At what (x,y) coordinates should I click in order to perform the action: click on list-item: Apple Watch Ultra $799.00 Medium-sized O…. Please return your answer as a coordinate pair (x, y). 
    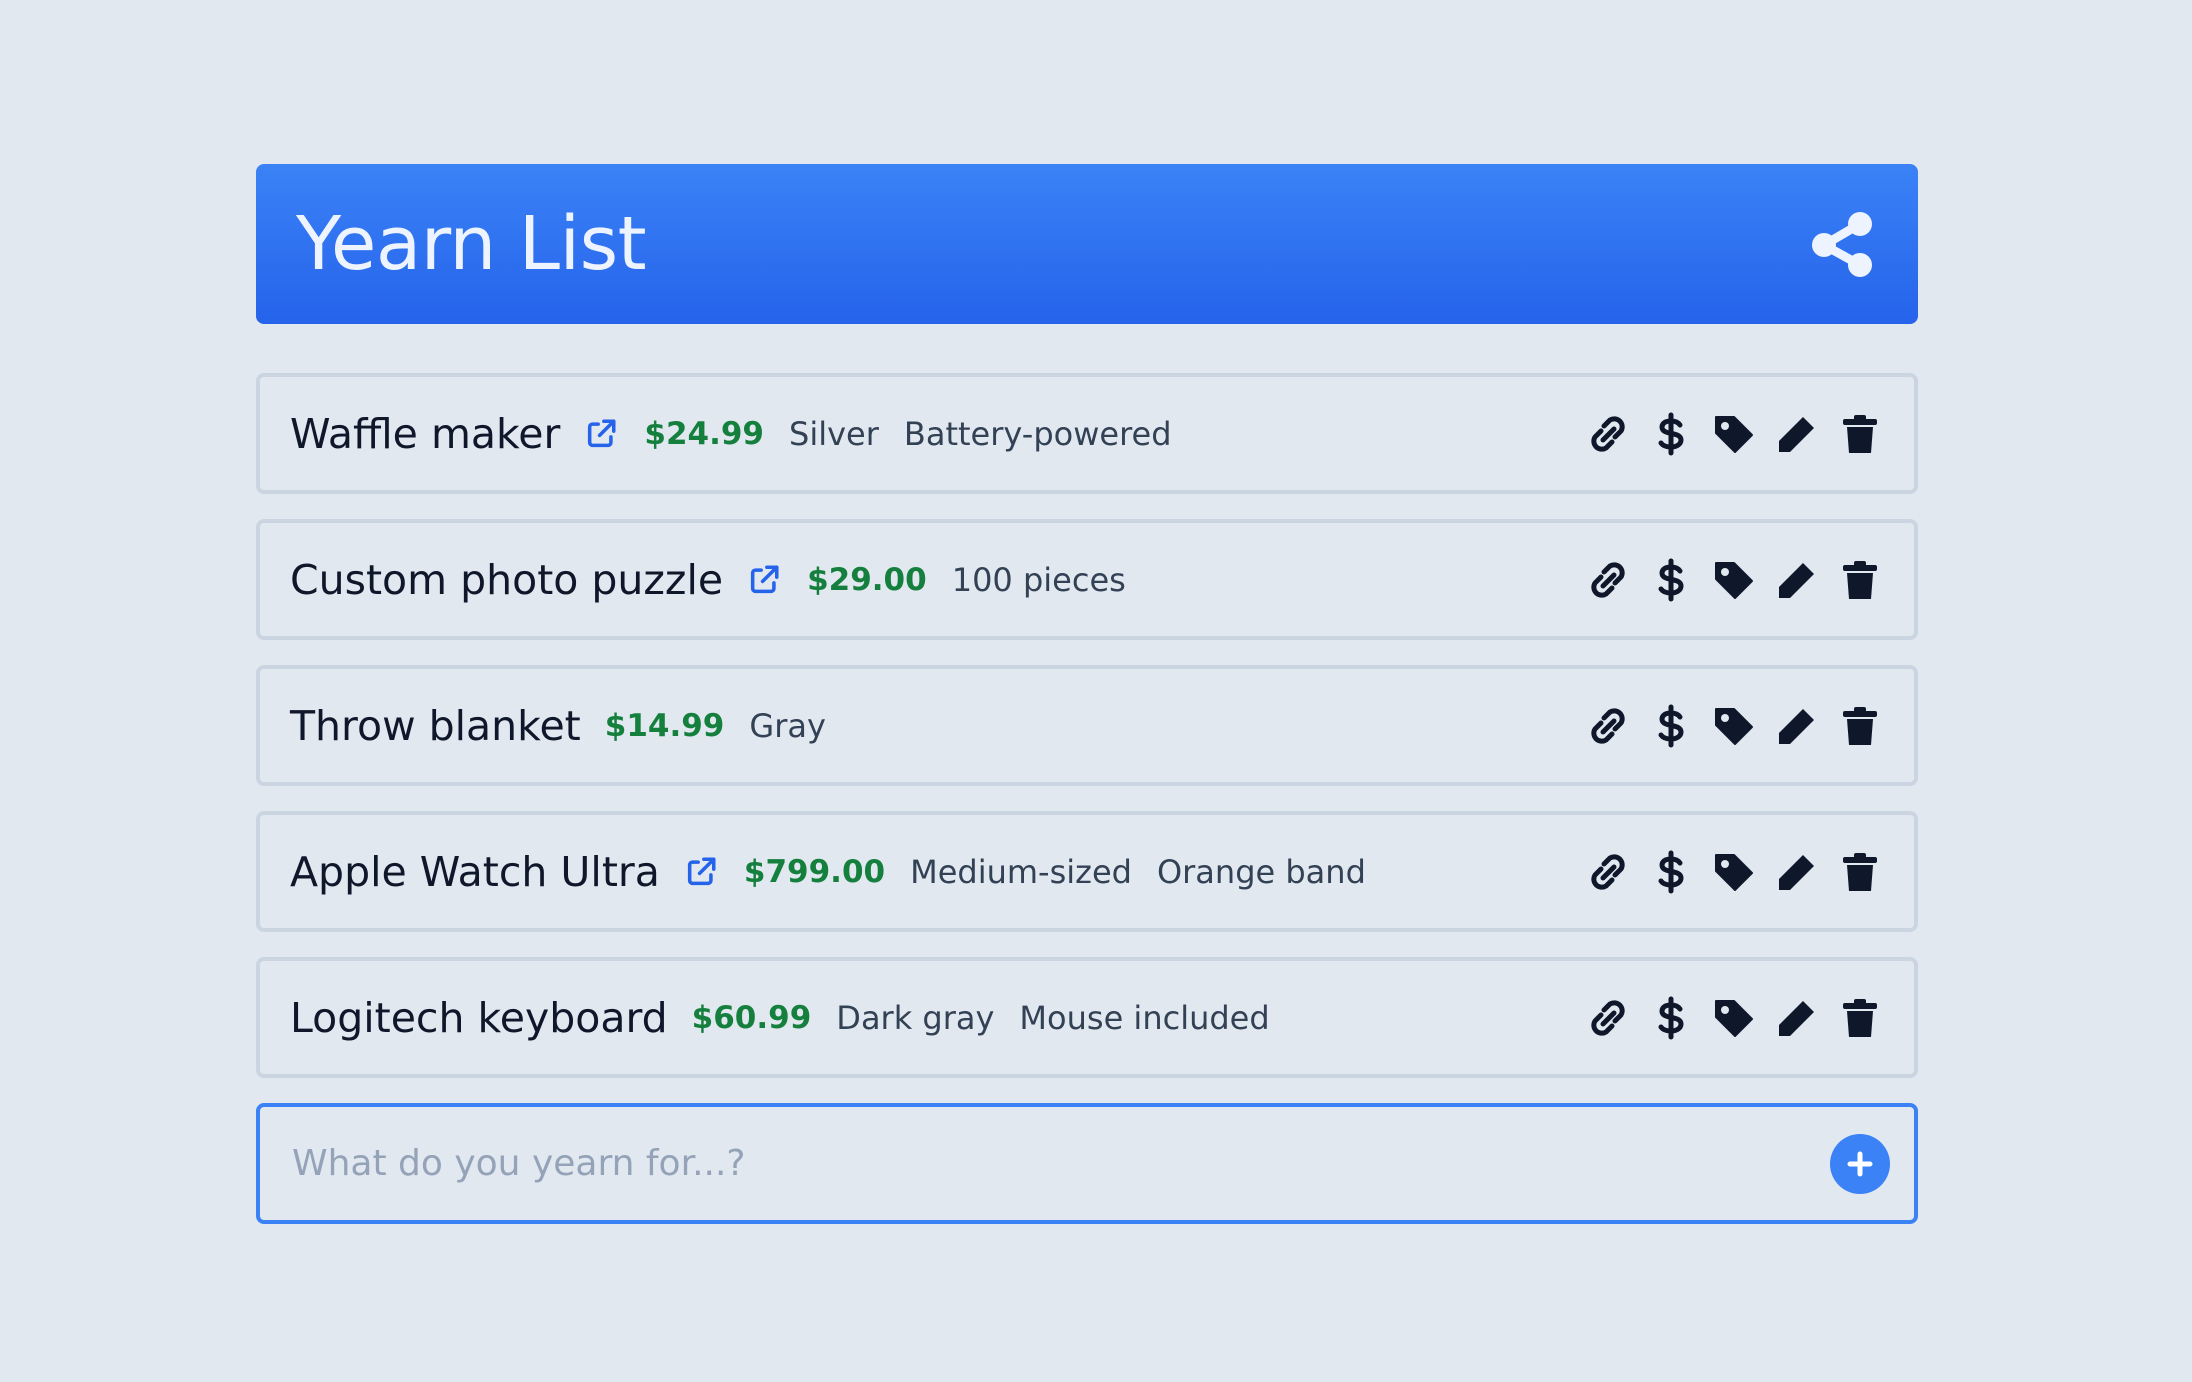
    Looking at the image, I should click on (1087, 871).